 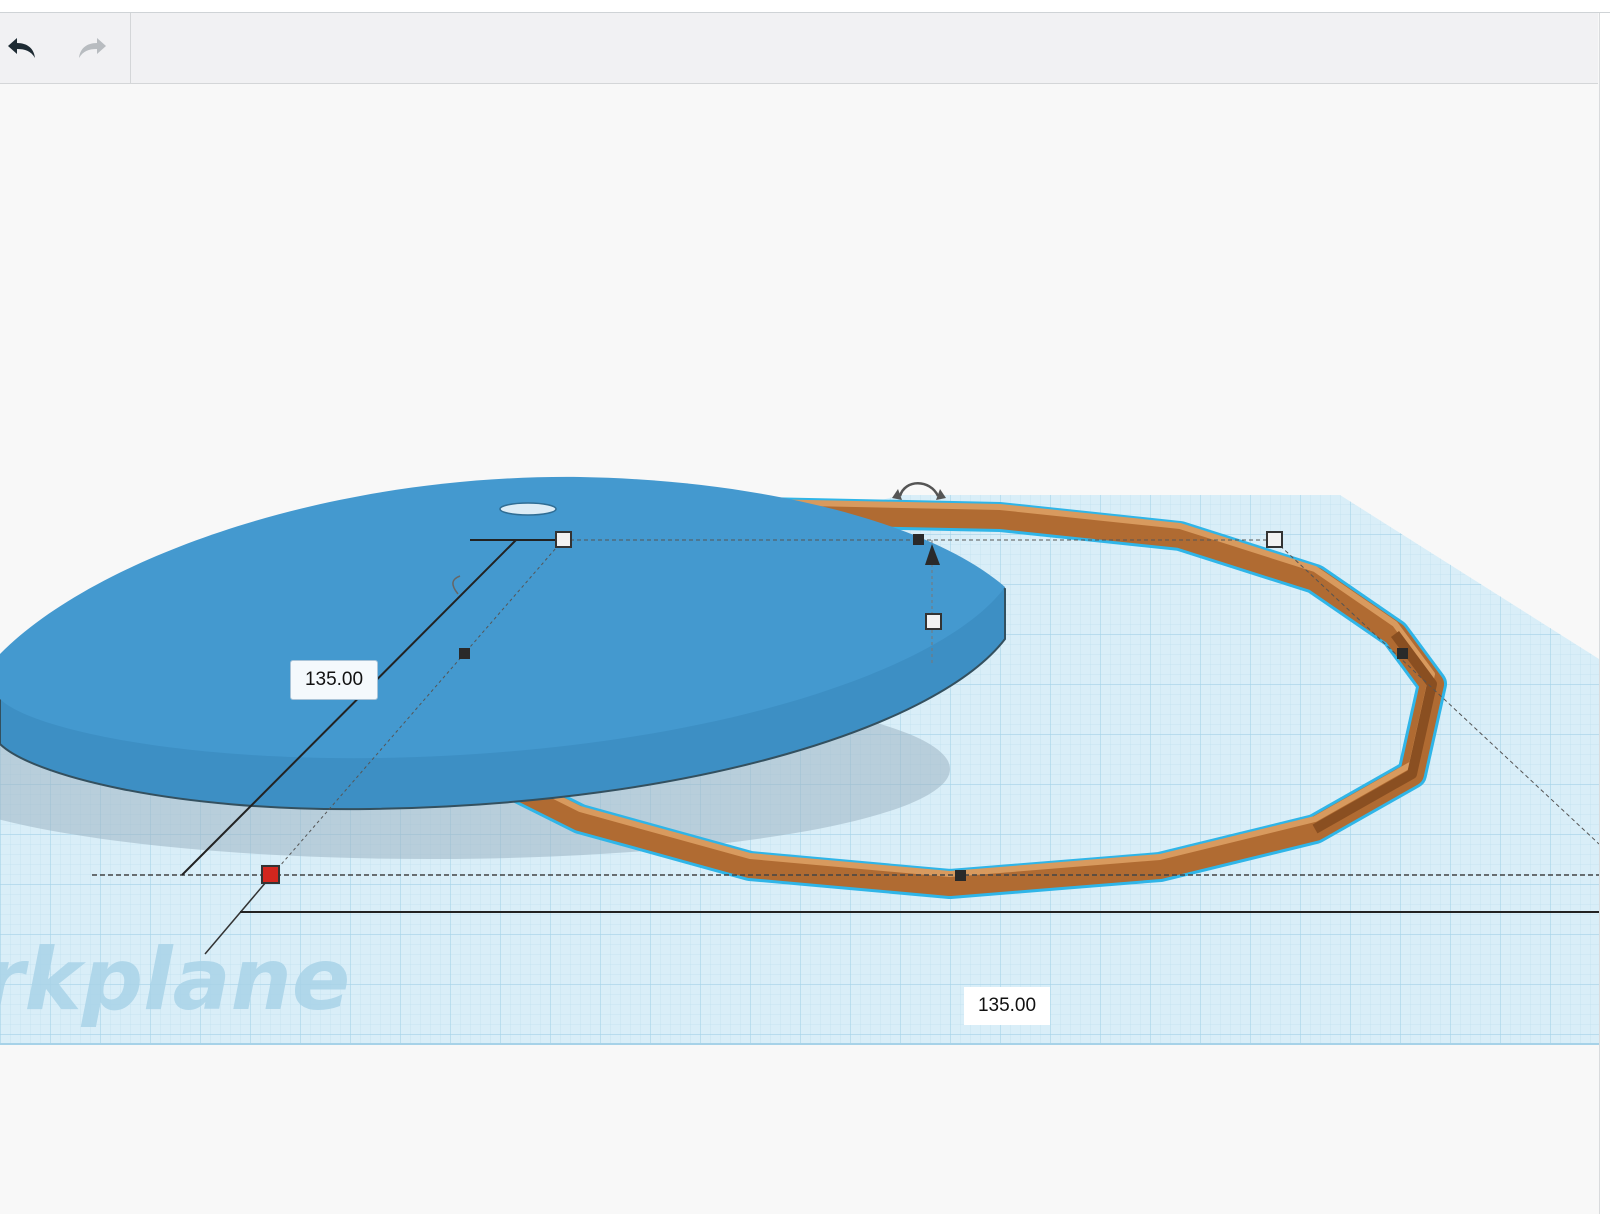 I want to click on undo-icon, so click(x=21, y=48).